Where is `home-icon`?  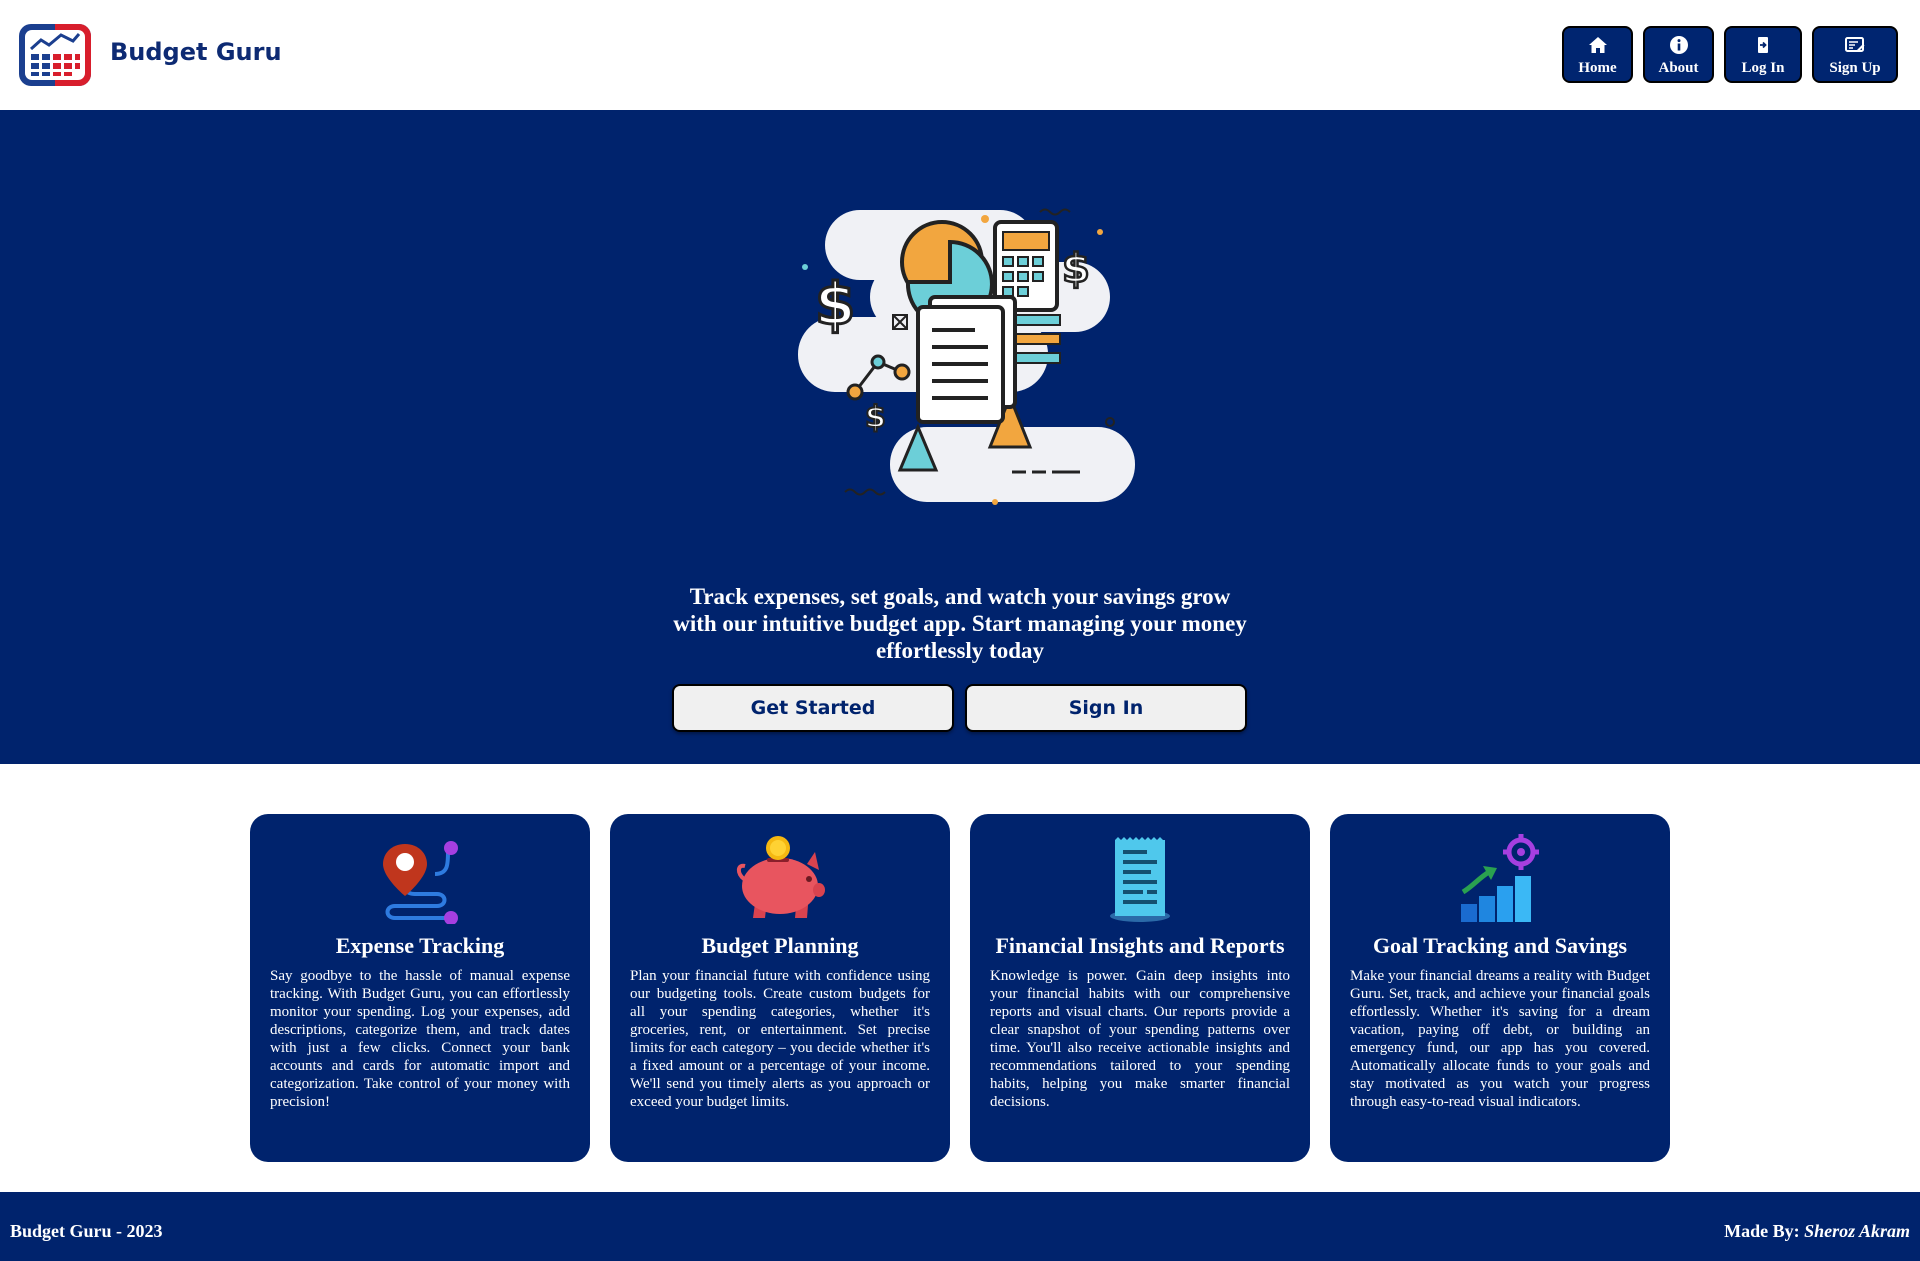
home-icon is located at coordinates (1597, 45).